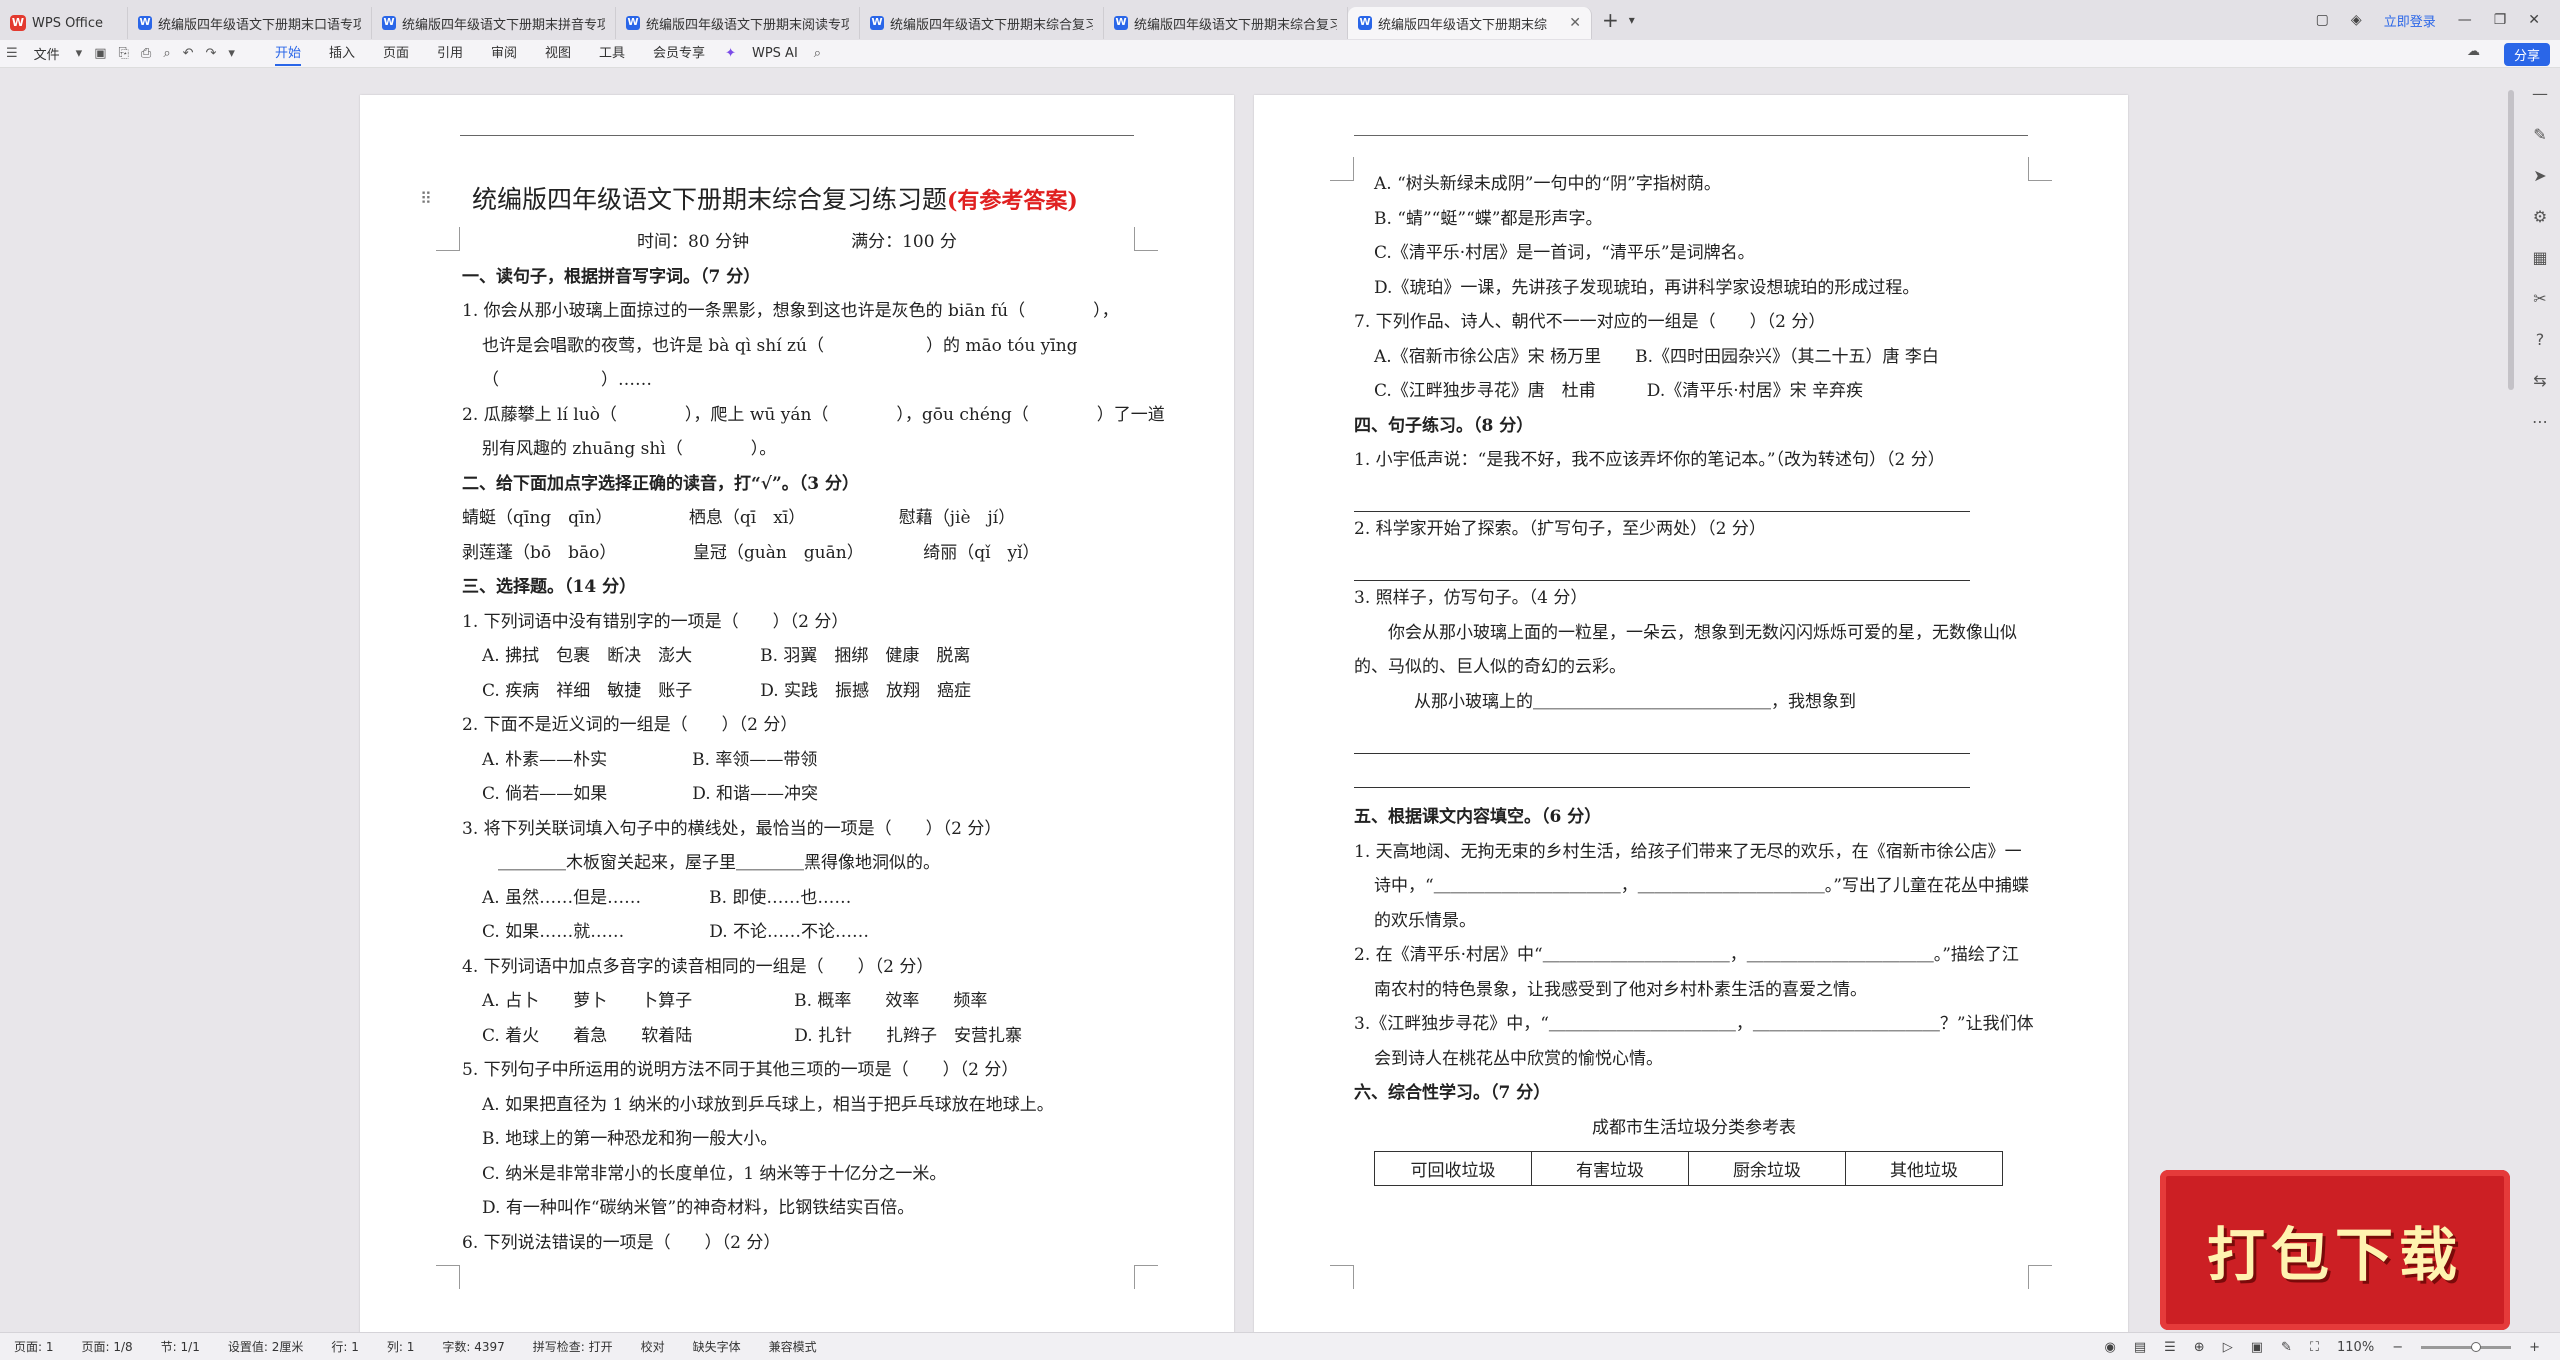  Describe the element at coordinates (426, 198) in the screenshot. I see `drag-handle-icon: ⠿` at that location.